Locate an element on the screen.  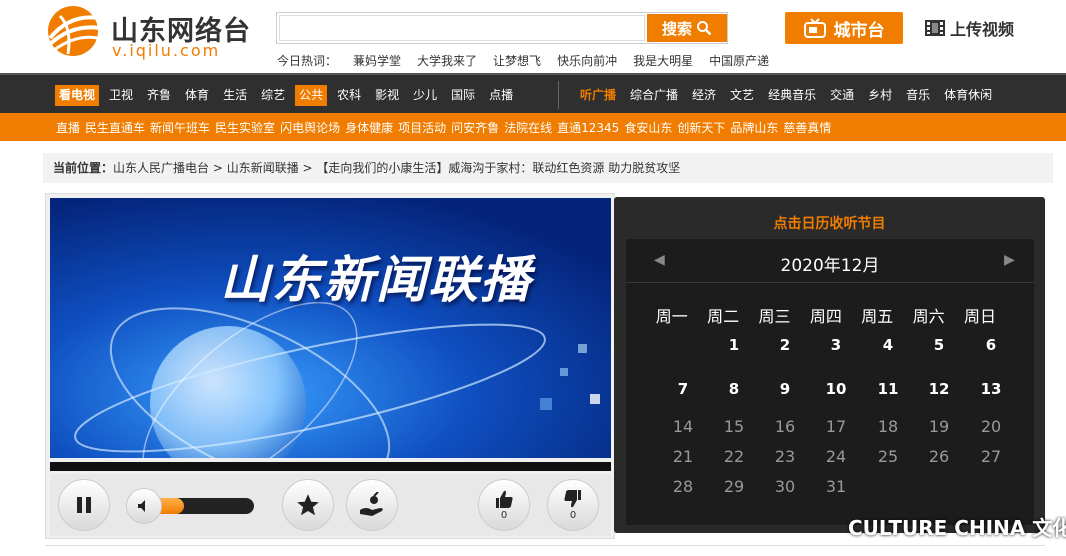
sub-nav-item: 闪电舆论场 is located at coordinates (310, 127).